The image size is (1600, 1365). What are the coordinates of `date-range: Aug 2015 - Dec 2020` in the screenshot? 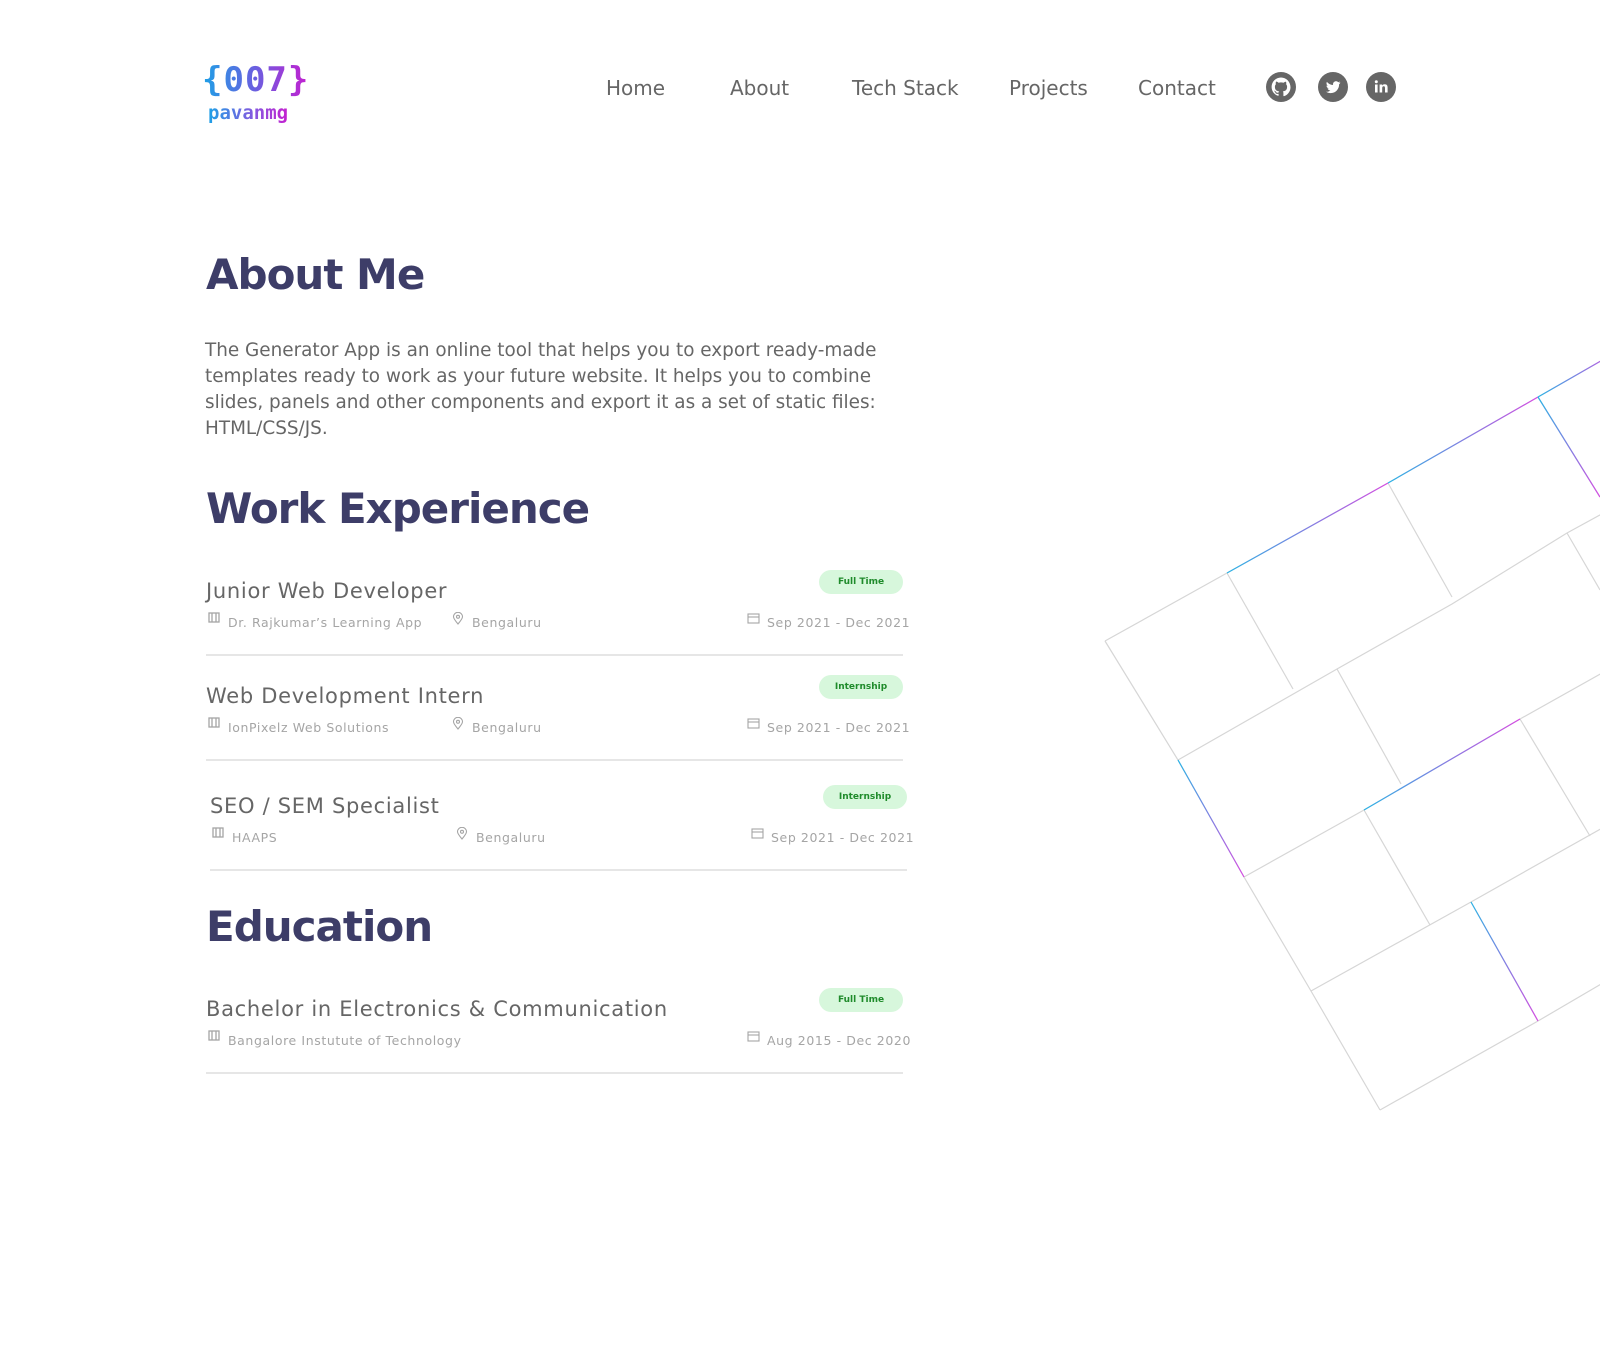 It's located at (829, 1039).